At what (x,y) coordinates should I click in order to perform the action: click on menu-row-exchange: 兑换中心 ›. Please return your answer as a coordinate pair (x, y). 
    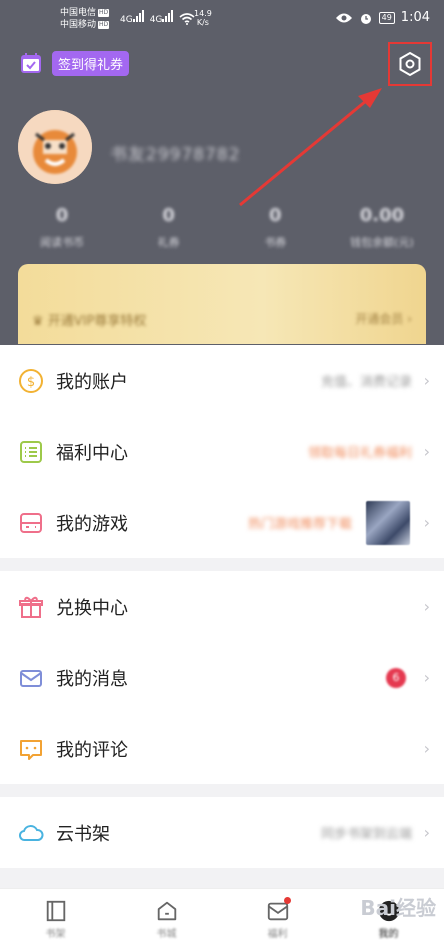
    Looking at the image, I should click on (222, 606).